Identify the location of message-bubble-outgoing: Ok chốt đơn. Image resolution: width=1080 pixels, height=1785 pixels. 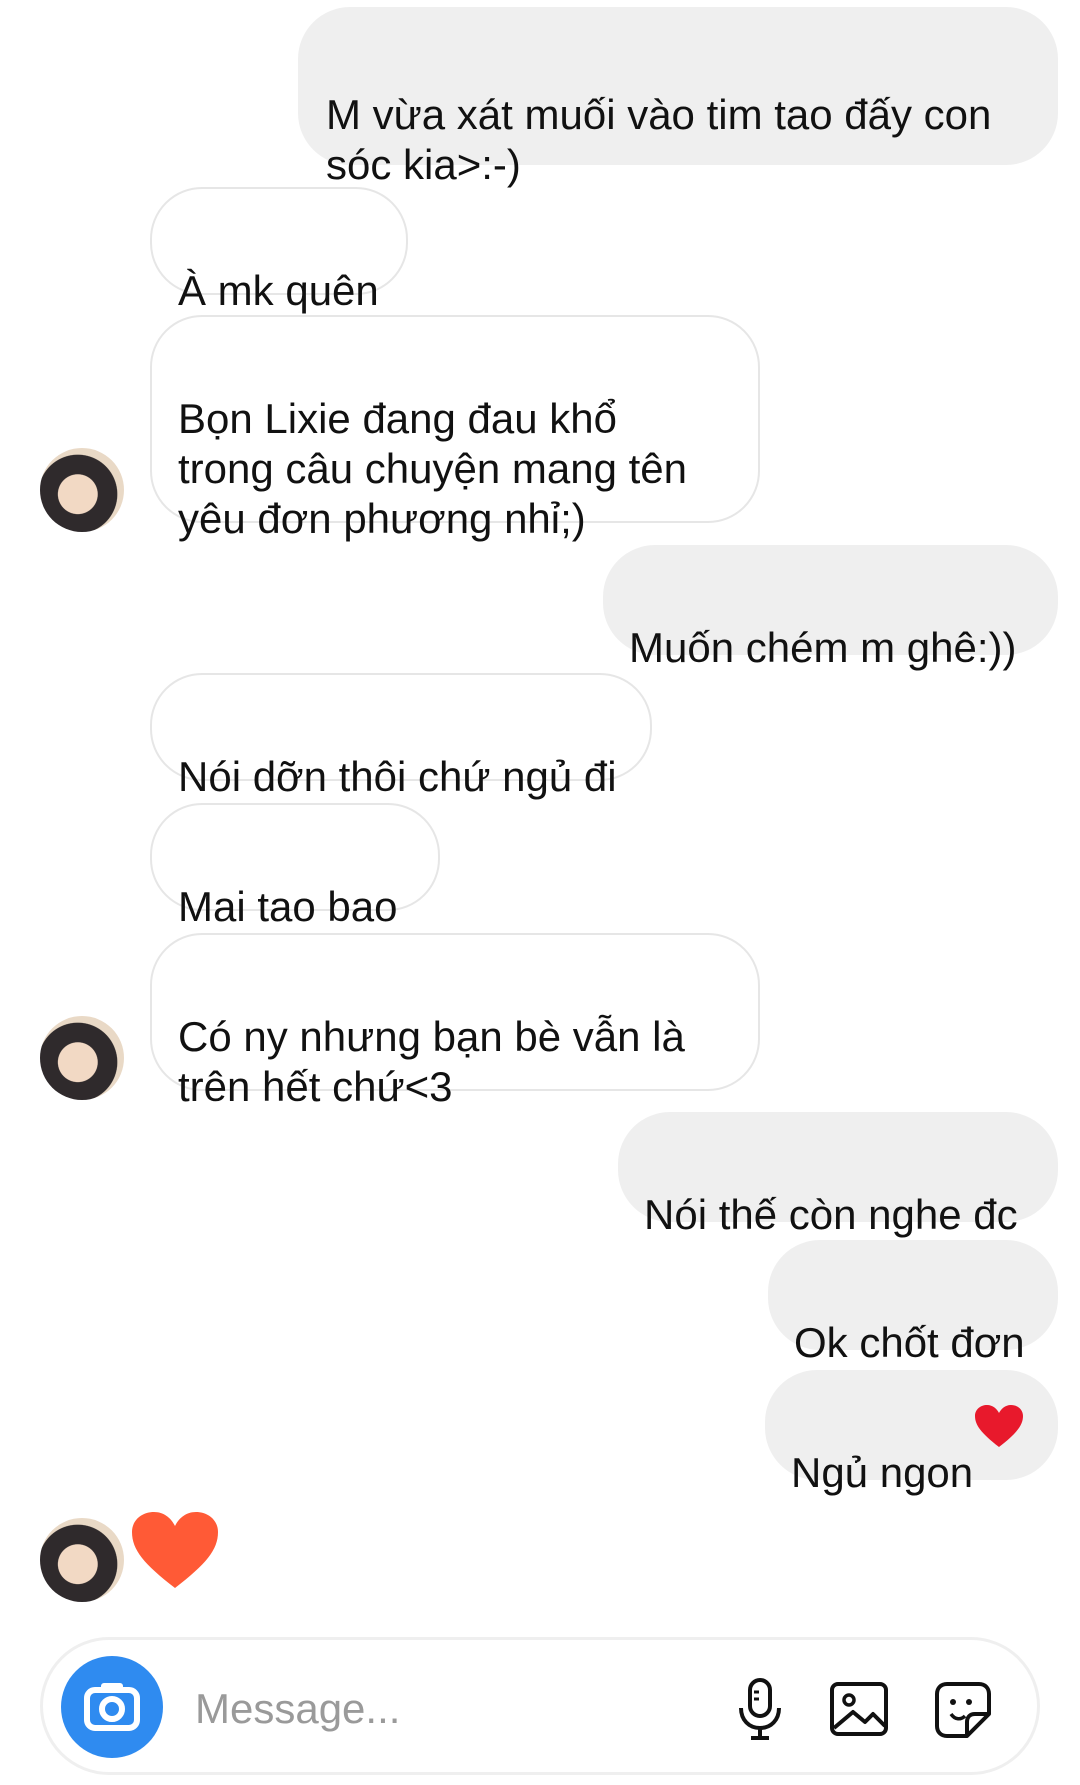
(913, 1303).